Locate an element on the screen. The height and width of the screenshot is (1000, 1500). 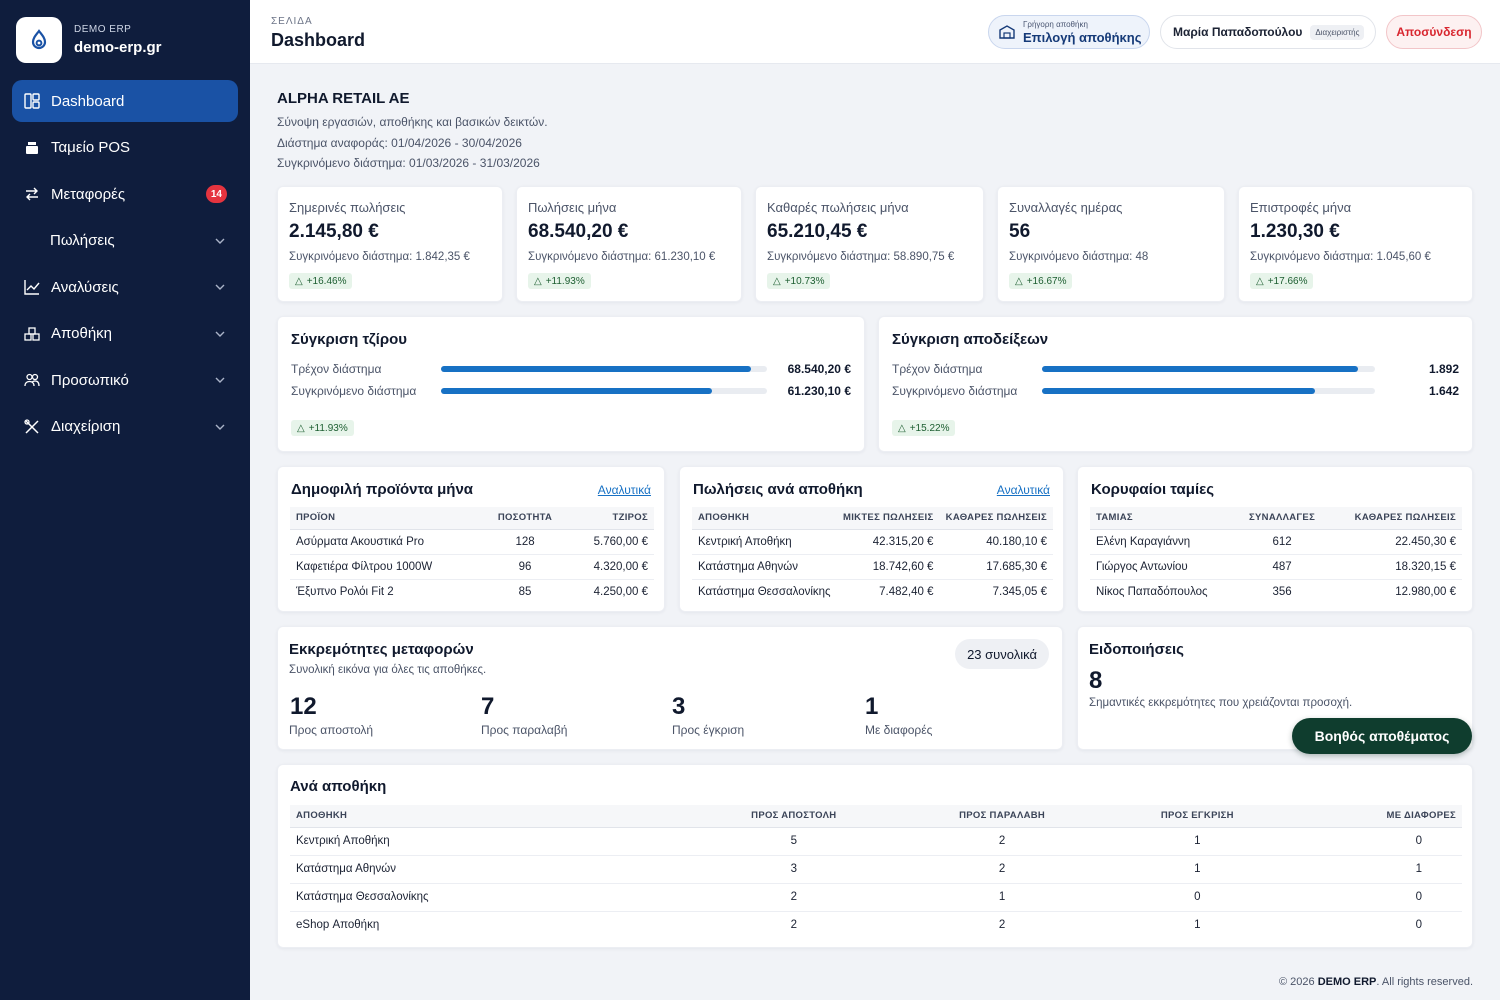
table-cell: 85 is located at coordinates (525, 591).